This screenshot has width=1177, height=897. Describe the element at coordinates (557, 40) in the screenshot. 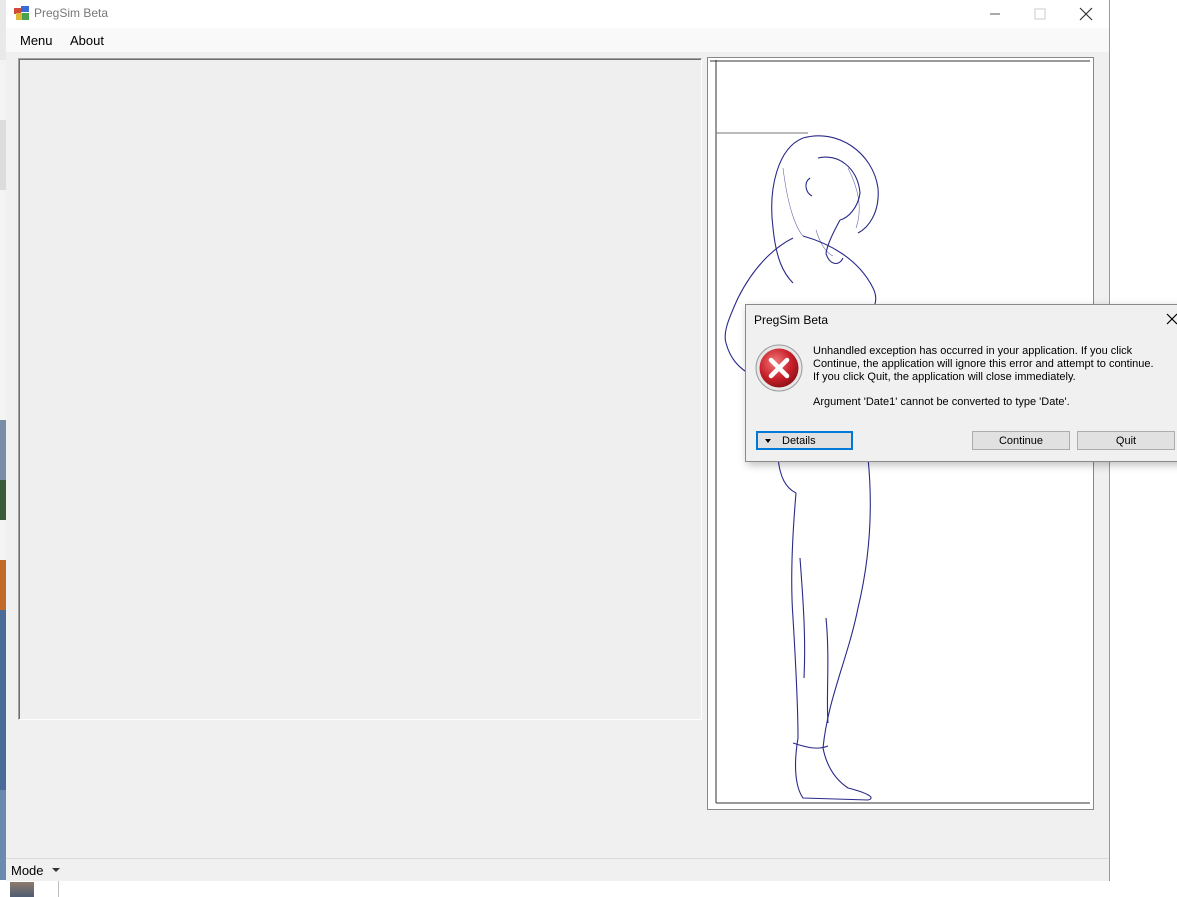

I see `menu-bar: Menu About` at that location.